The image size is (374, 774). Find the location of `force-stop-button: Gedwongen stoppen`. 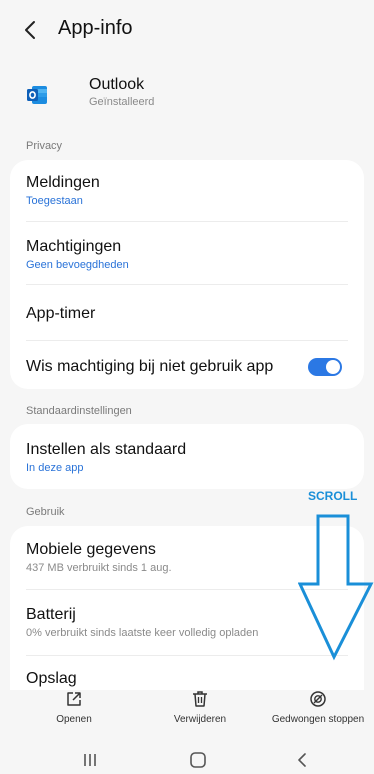

force-stop-button: Gedwongen stoppen is located at coordinates (318, 707).